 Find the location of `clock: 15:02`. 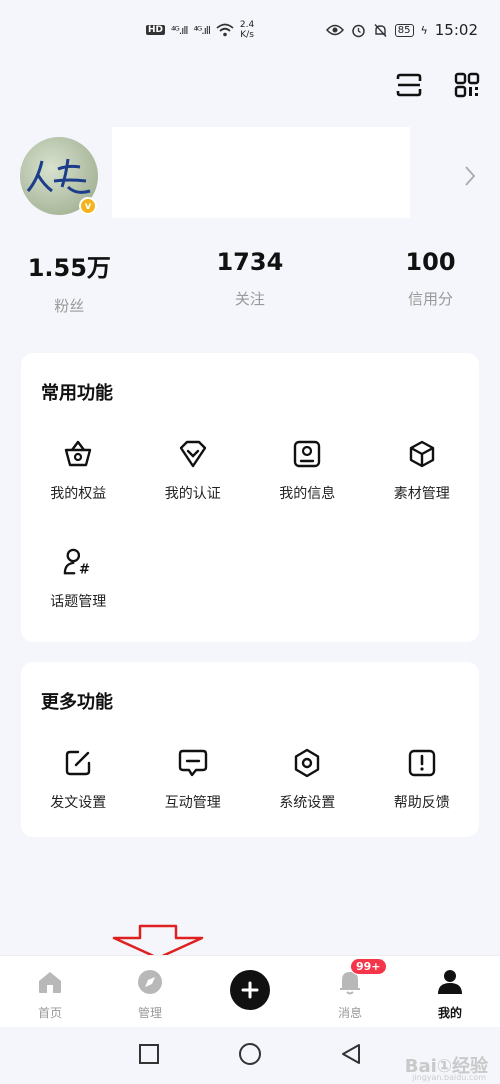

clock: 15:02 is located at coordinates (456, 30).